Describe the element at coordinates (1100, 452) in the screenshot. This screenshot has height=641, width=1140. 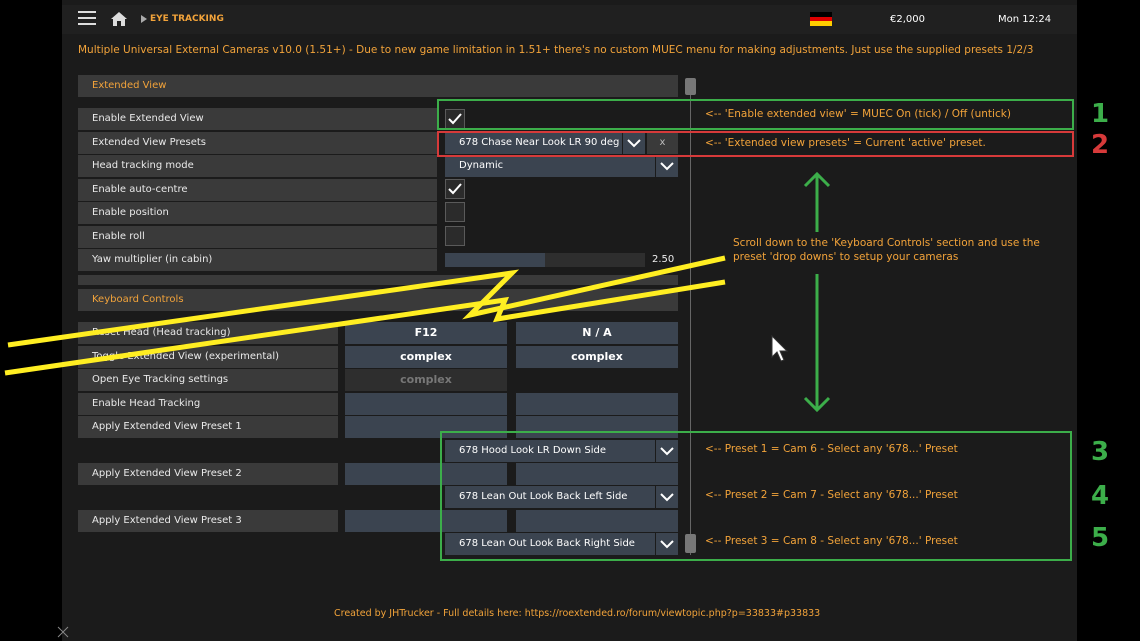
I see `annotation-number-3: 3` at that location.